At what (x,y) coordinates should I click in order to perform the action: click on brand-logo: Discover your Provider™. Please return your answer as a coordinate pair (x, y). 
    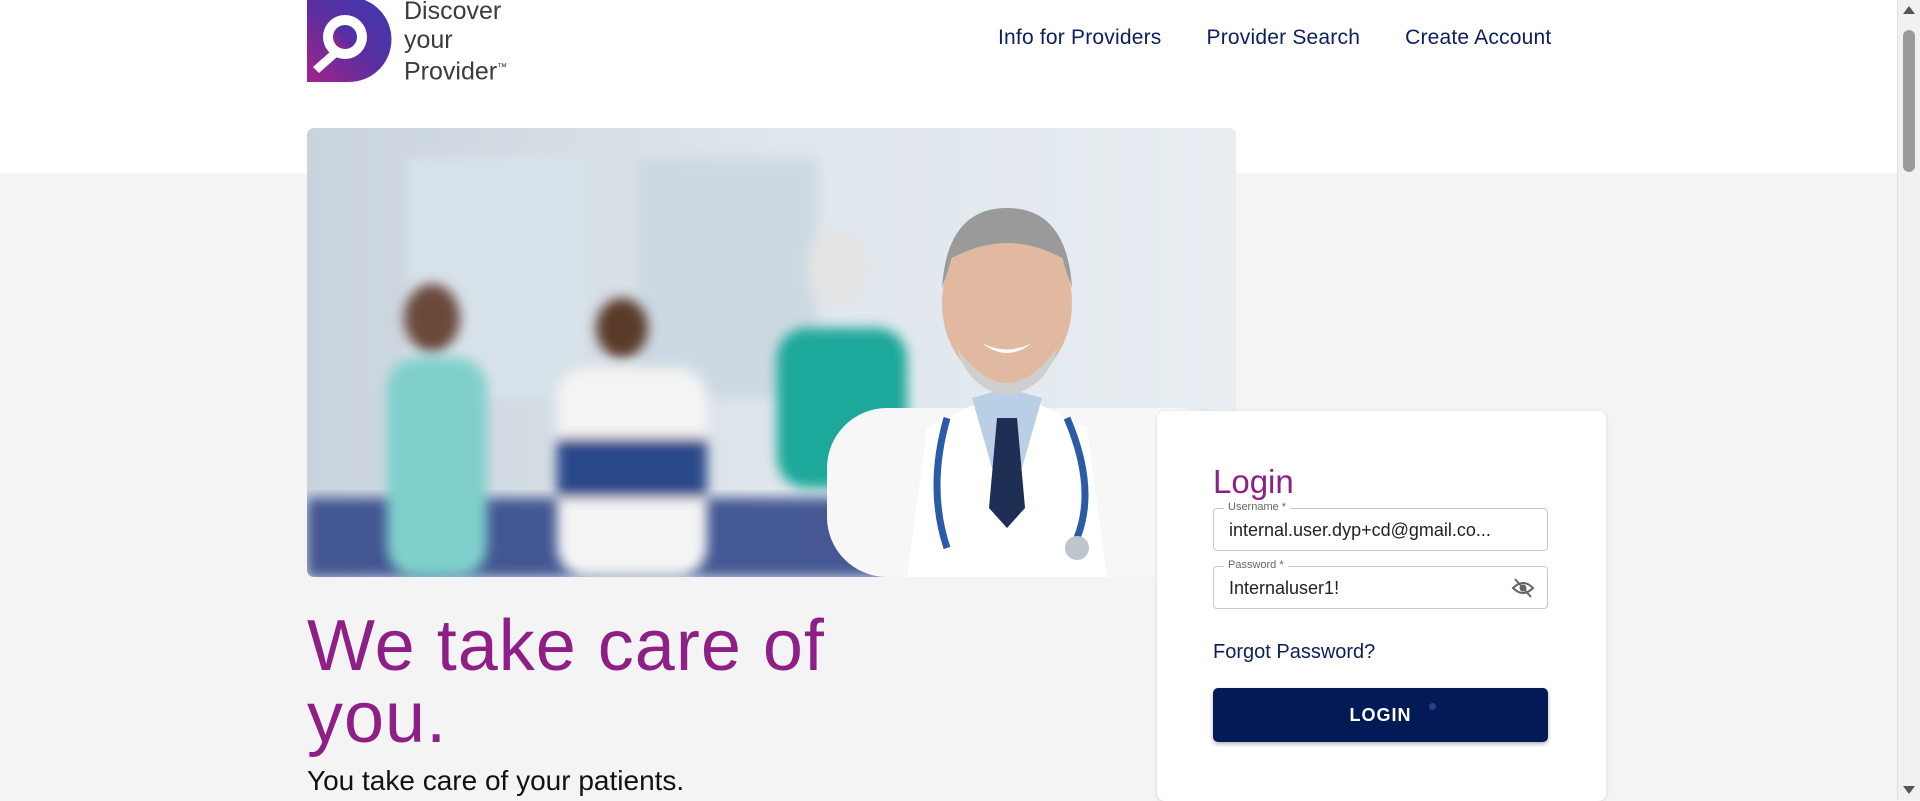
    Looking at the image, I should click on (407, 43).